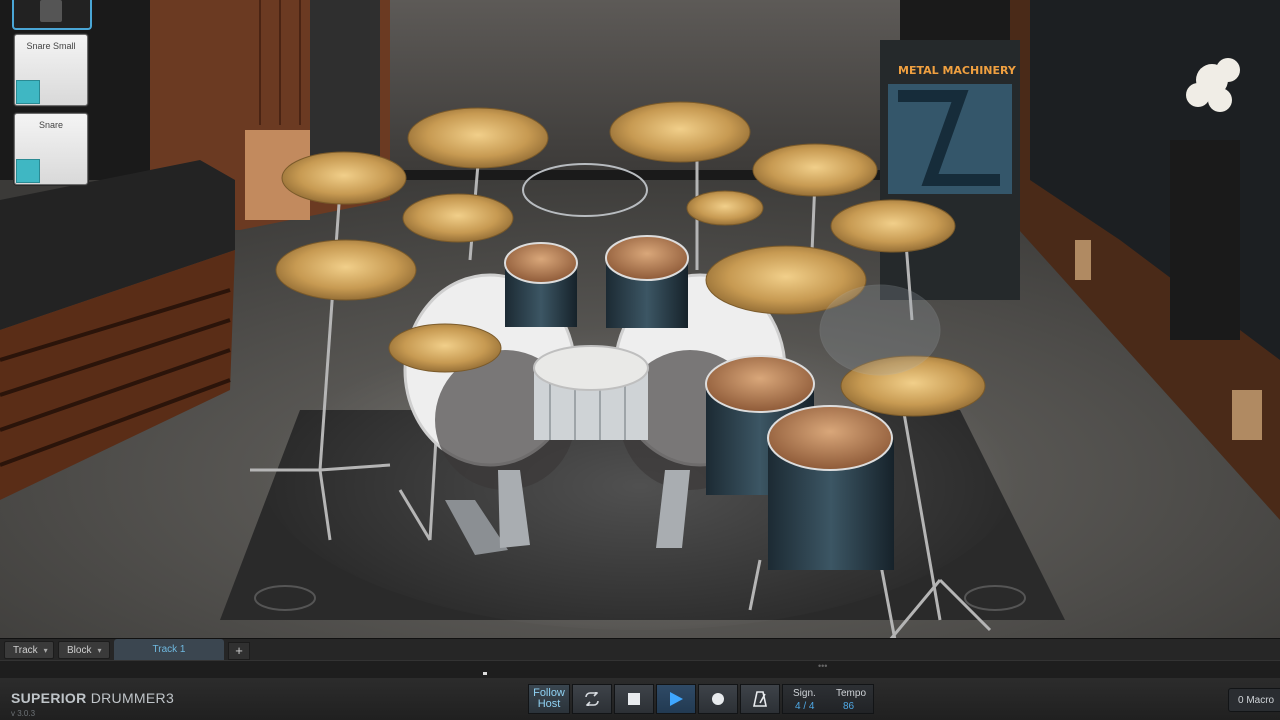 The width and height of the screenshot is (1280, 720). What do you see at coordinates (169, 650) in the screenshot?
I see `tab-track-1: Track 1` at bounding box center [169, 650].